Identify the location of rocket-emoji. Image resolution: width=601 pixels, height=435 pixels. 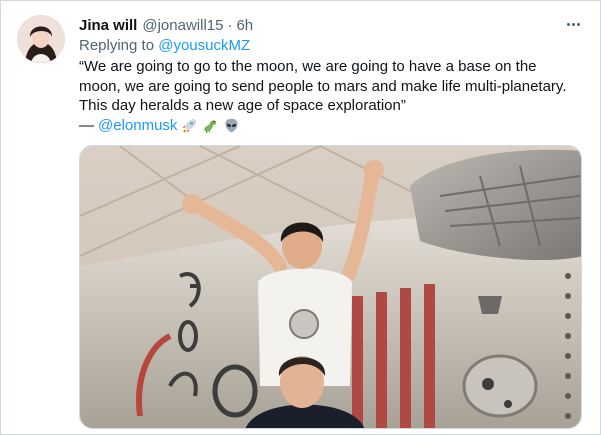
(190, 125).